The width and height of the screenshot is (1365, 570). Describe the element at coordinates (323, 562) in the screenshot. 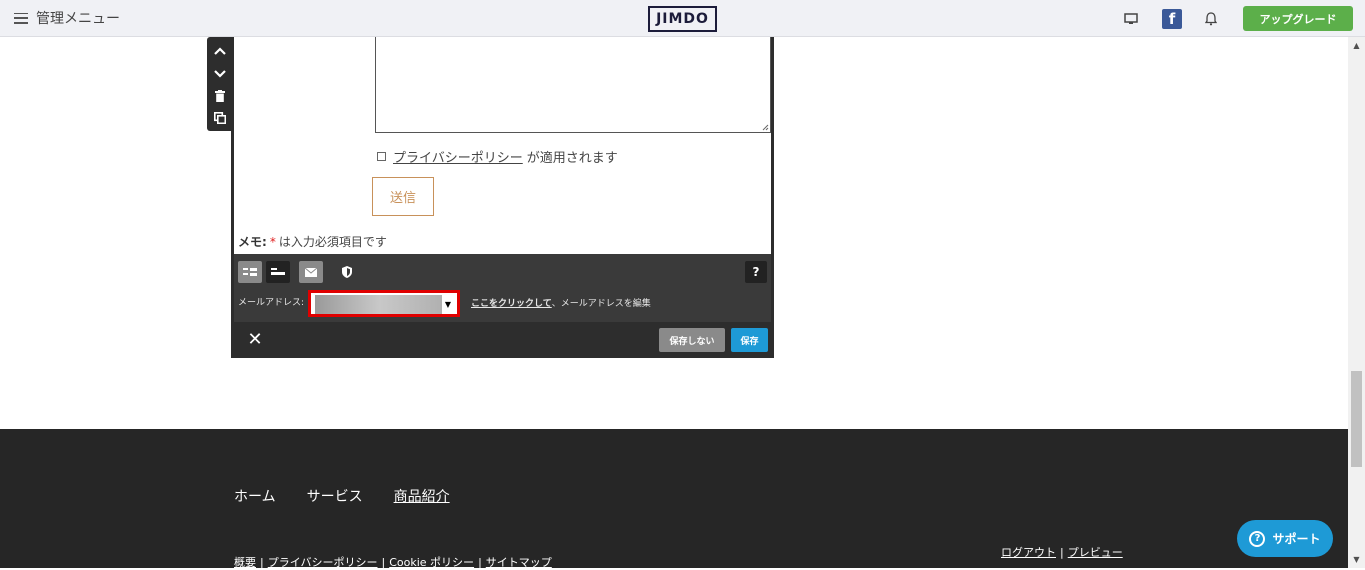

I see `footer-link-privacy: プライバシーポリシー` at that location.